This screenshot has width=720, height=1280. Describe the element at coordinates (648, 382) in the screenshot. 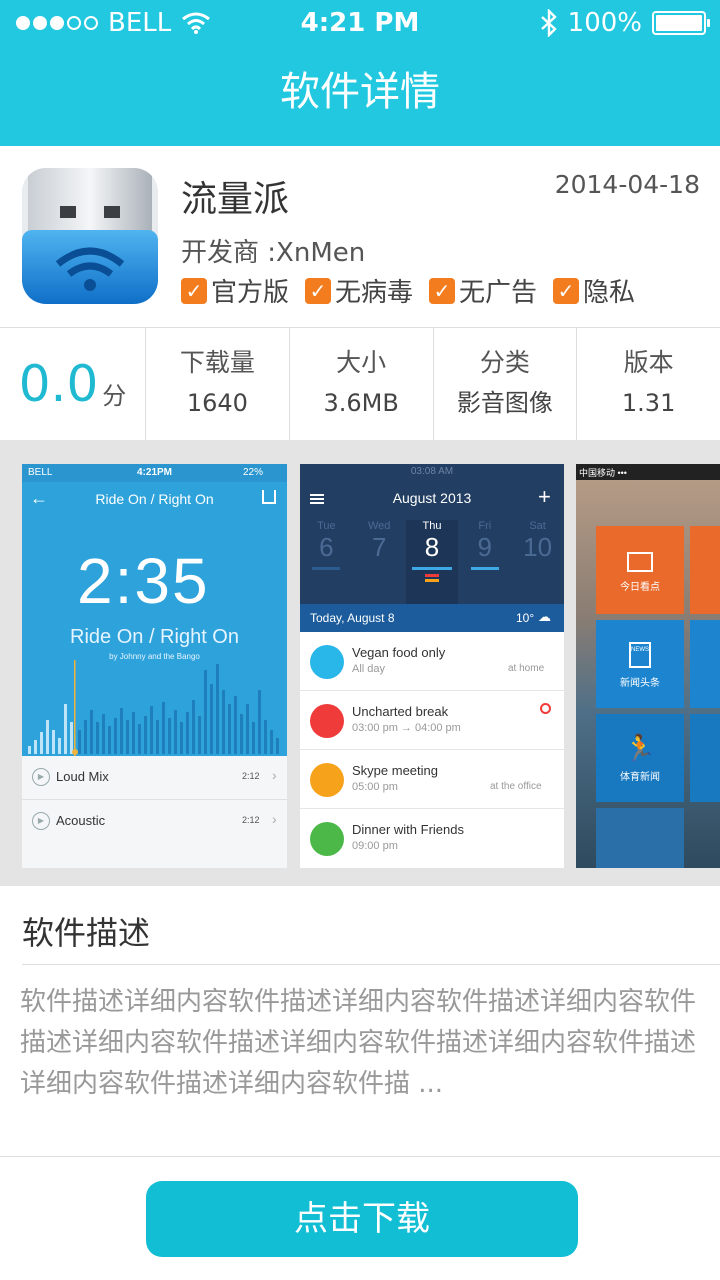

I see `stat-version: 版本 1.31` at that location.